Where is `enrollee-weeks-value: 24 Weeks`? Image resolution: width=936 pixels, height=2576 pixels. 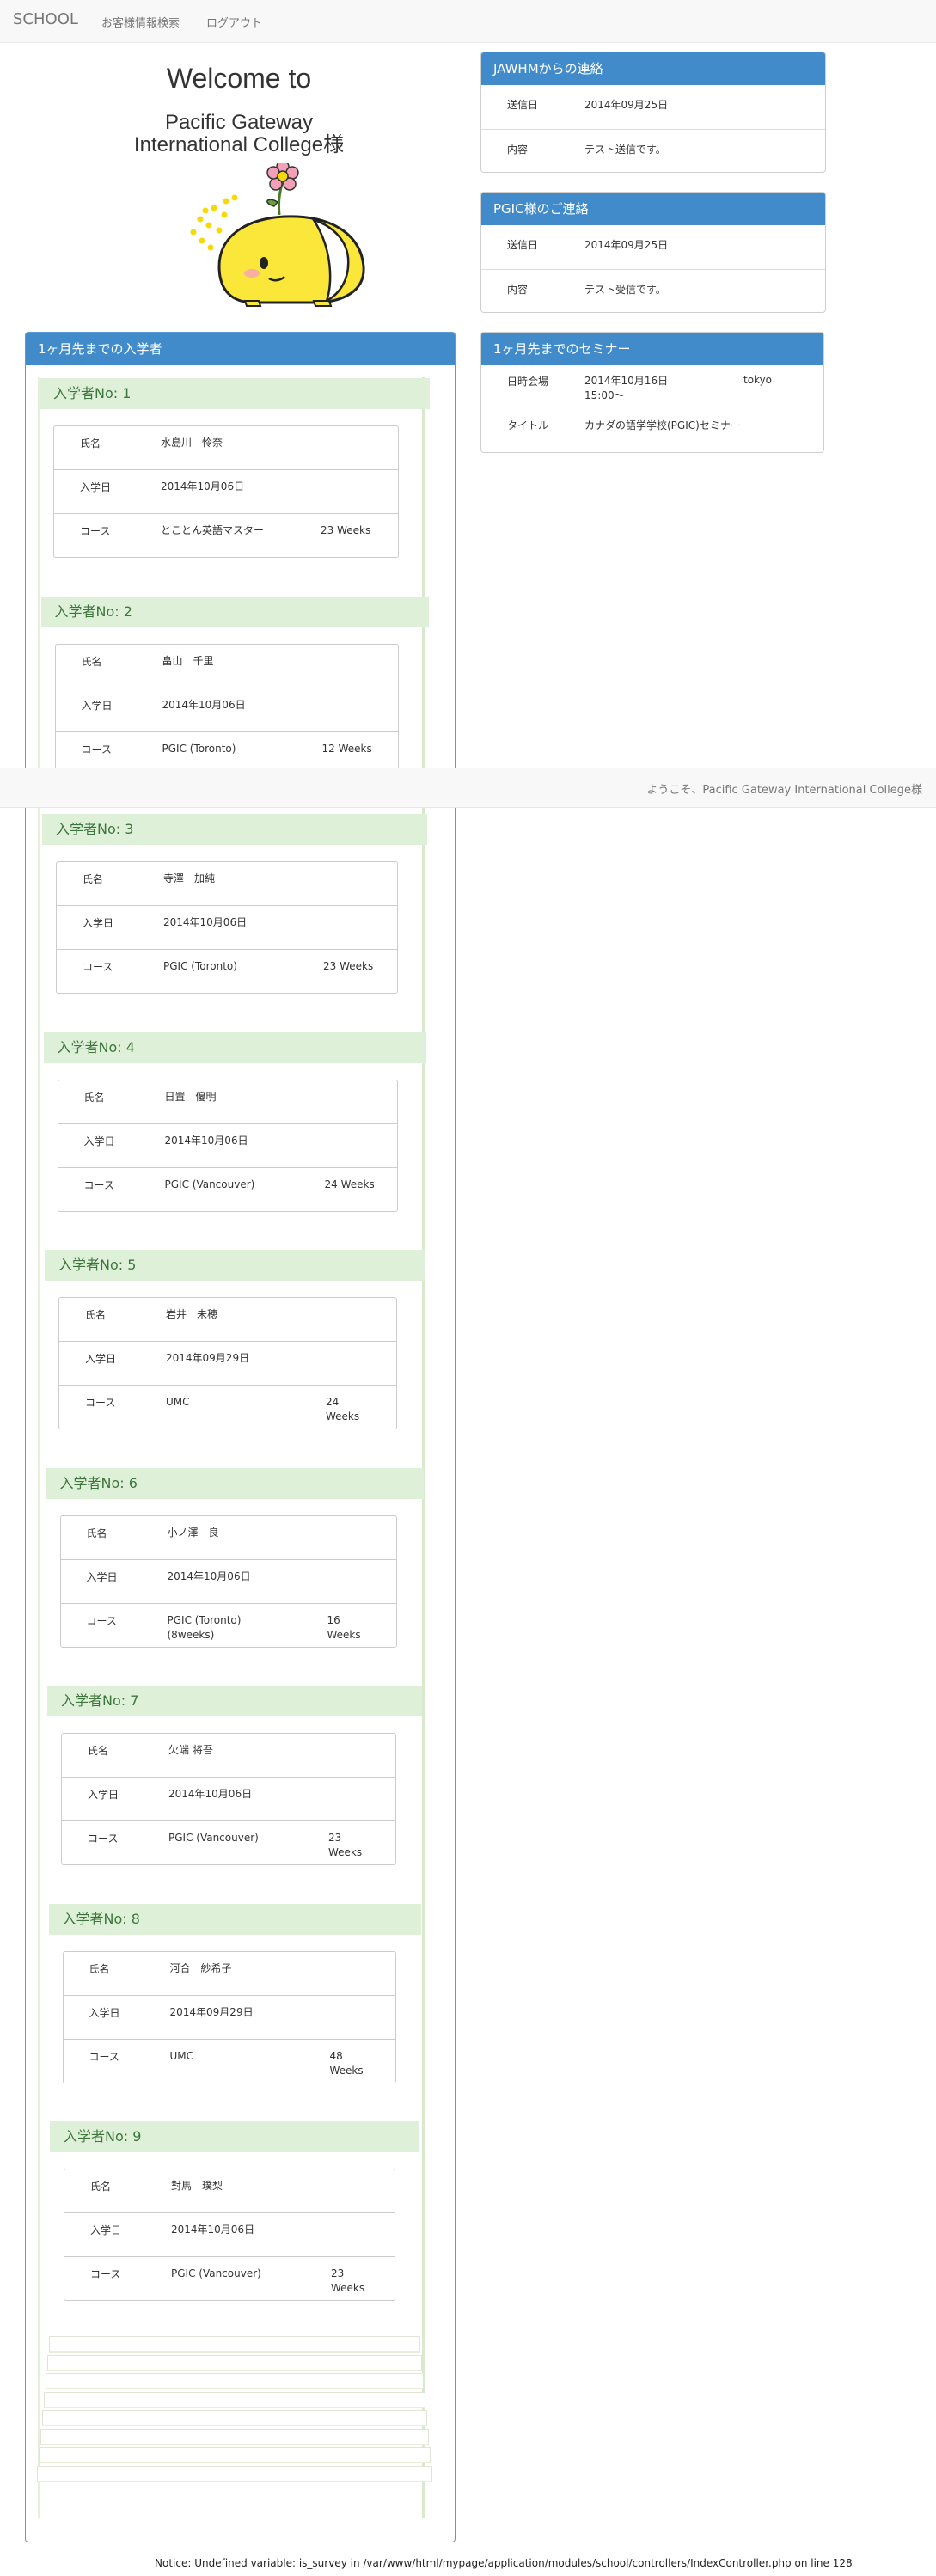 enrollee-weeks-value: 24 Weeks is located at coordinates (350, 1184).